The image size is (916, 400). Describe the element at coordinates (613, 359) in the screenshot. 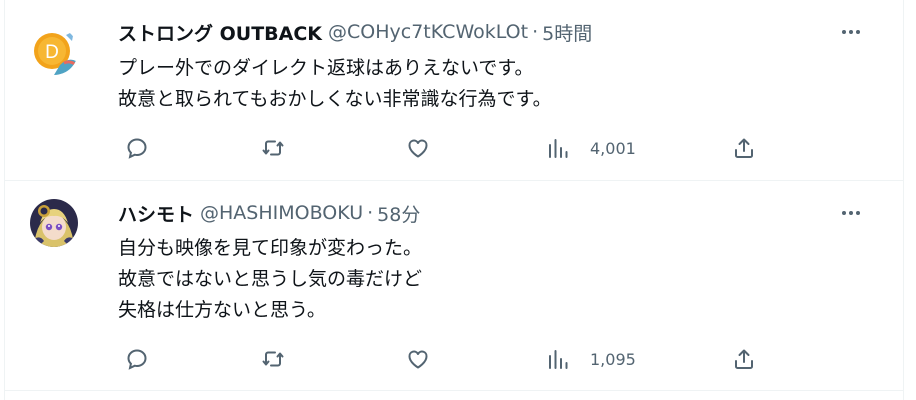

I see `views-count: 1,095` at that location.